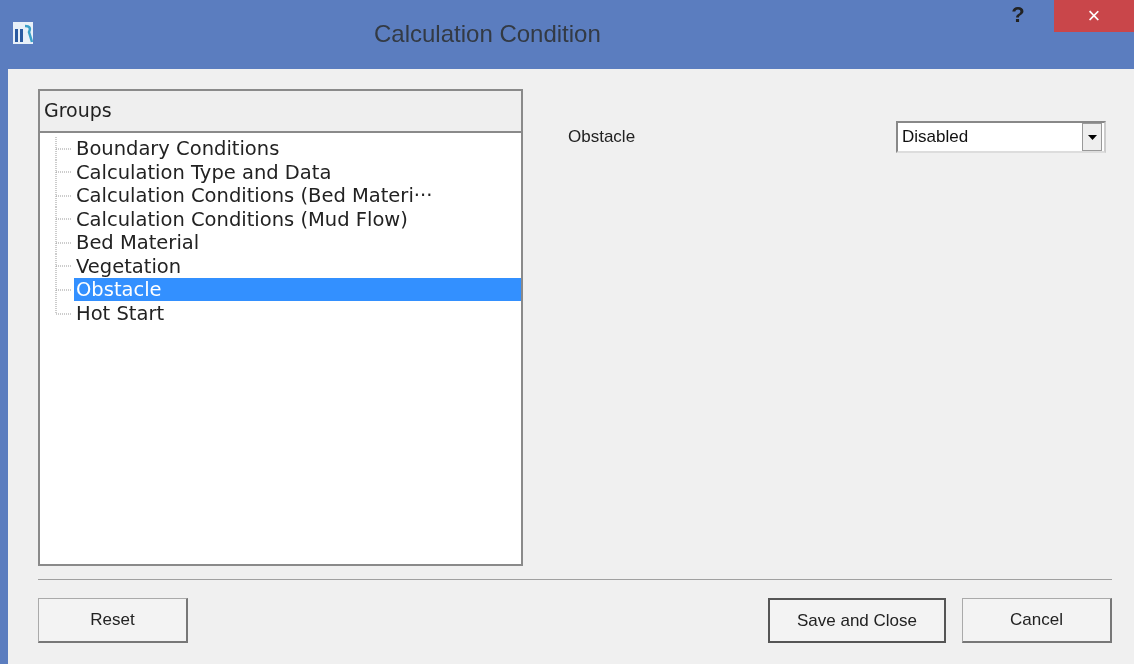  What do you see at coordinates (1018, 15) in the screenshot?
I see `help-button: ?` at bounding box center [1018, 15].